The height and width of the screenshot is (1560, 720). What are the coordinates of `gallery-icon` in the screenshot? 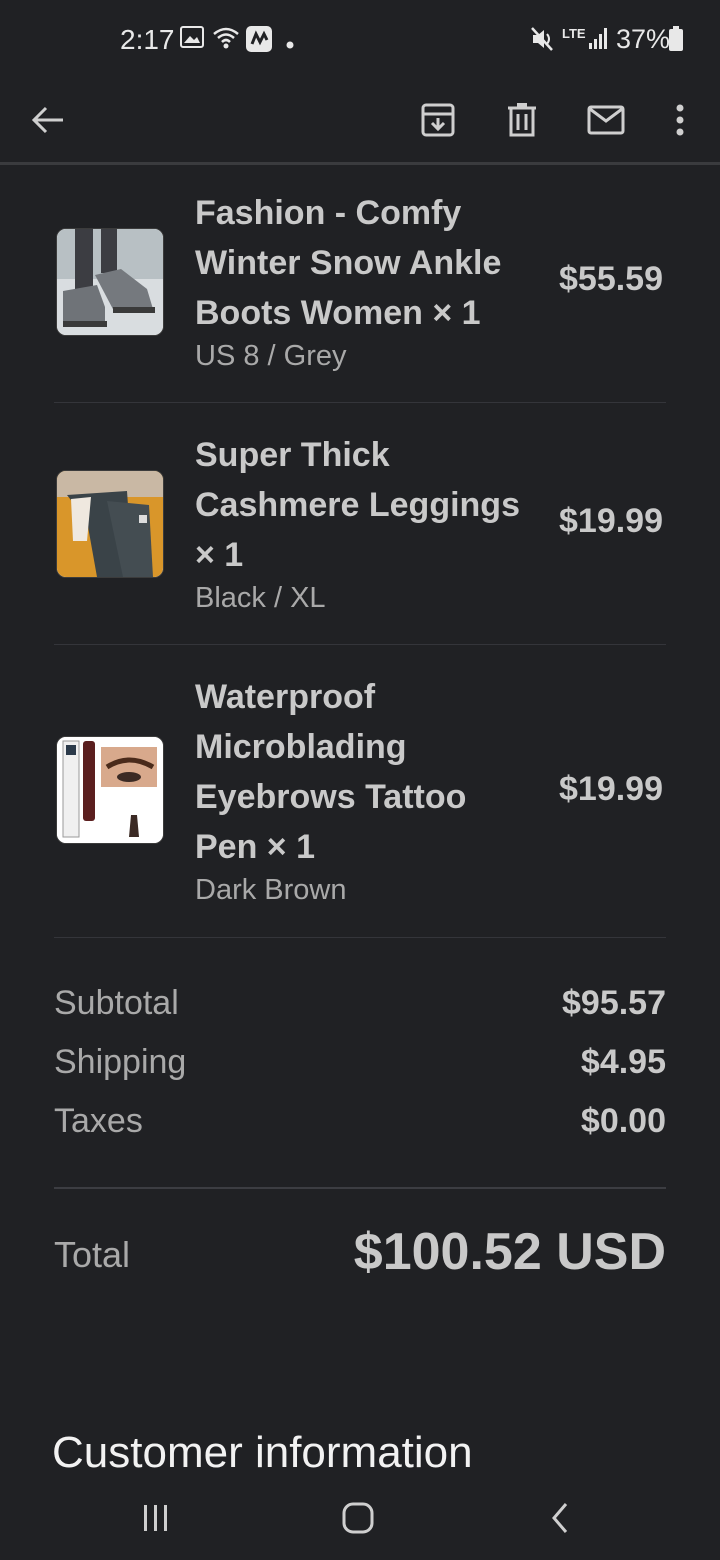 It's located at (192, 39).